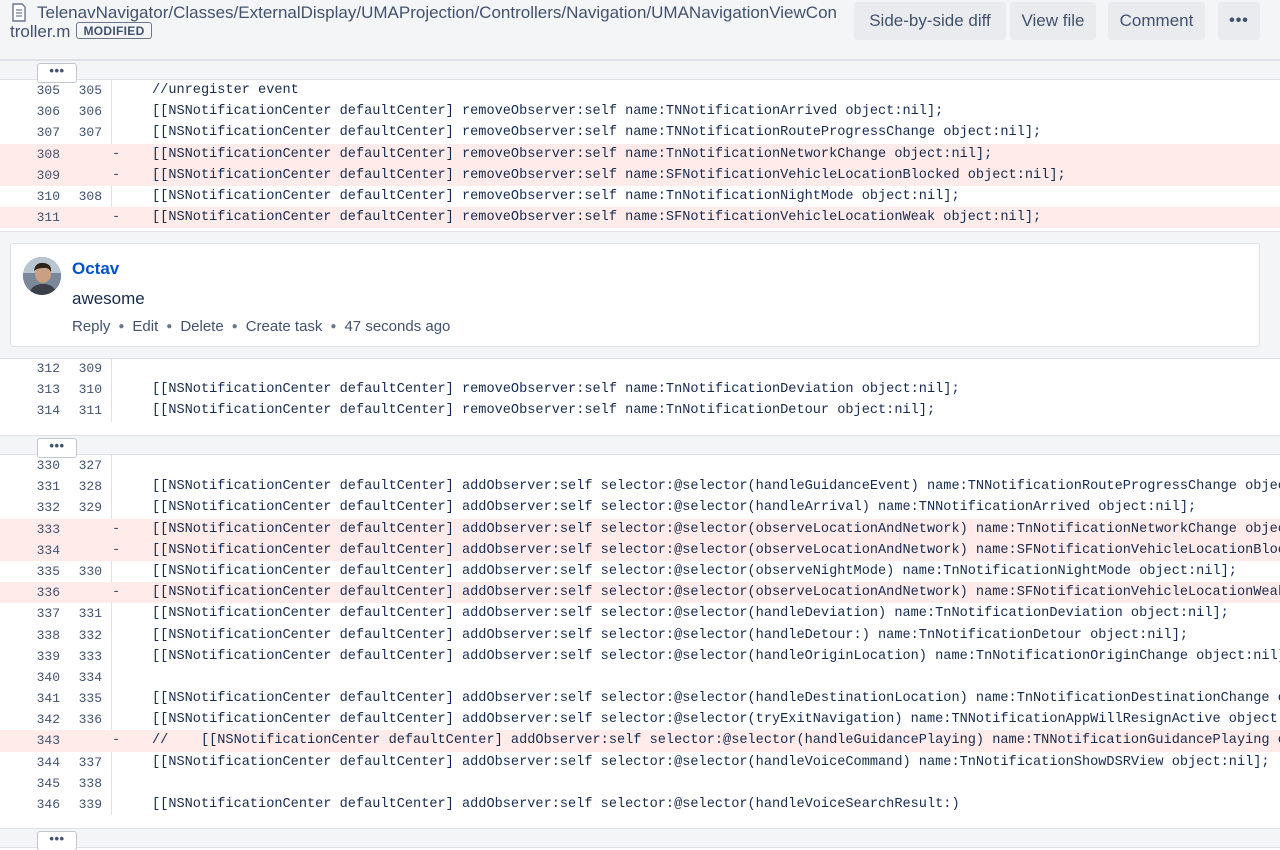 Image resolution: width=1280 pixels, height=850 pixels. I want to click on diff-line-context: 345 338, so click(640, 783).